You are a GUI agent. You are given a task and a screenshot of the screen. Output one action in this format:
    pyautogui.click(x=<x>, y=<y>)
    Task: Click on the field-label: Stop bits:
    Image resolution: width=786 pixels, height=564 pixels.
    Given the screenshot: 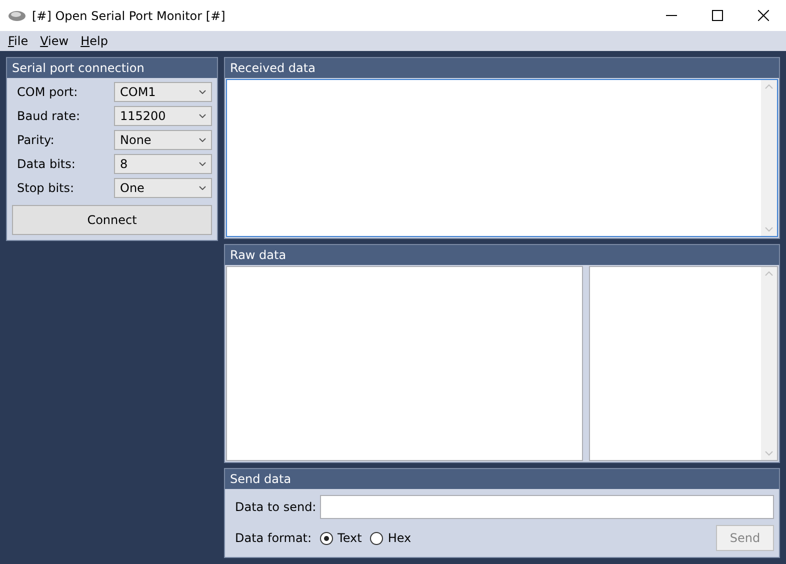 What is the action you would take?
    pyautogui.click(x=45, y=188)
    